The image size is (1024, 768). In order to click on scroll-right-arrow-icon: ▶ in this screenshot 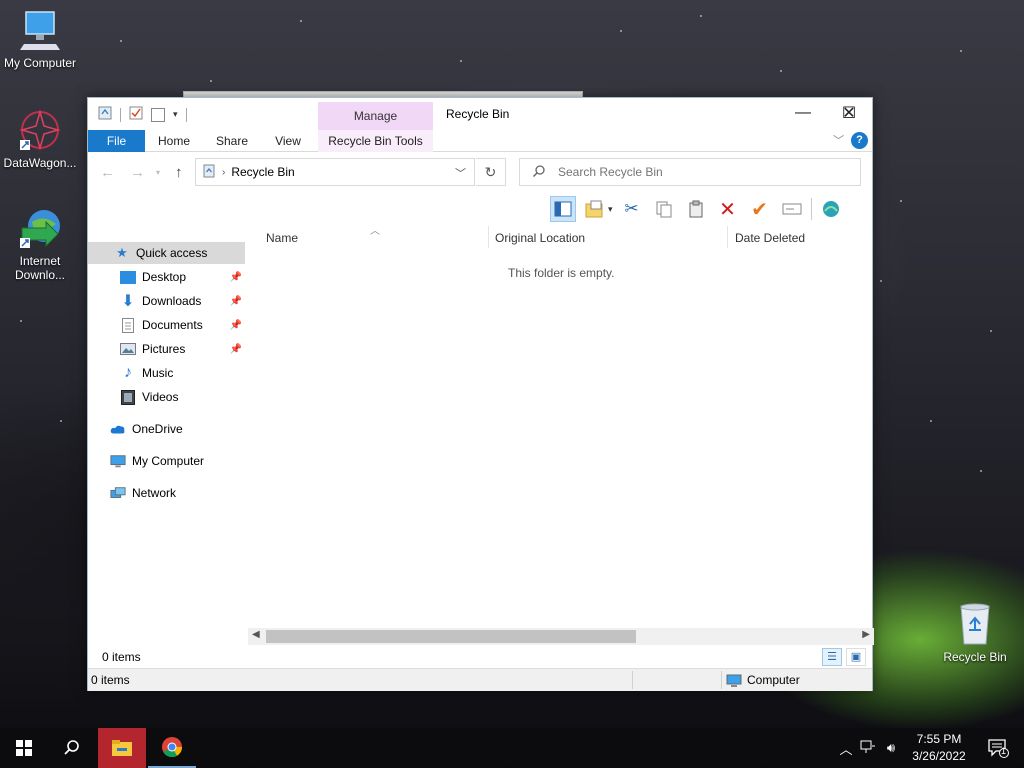, I will do `click(866, 634)`.